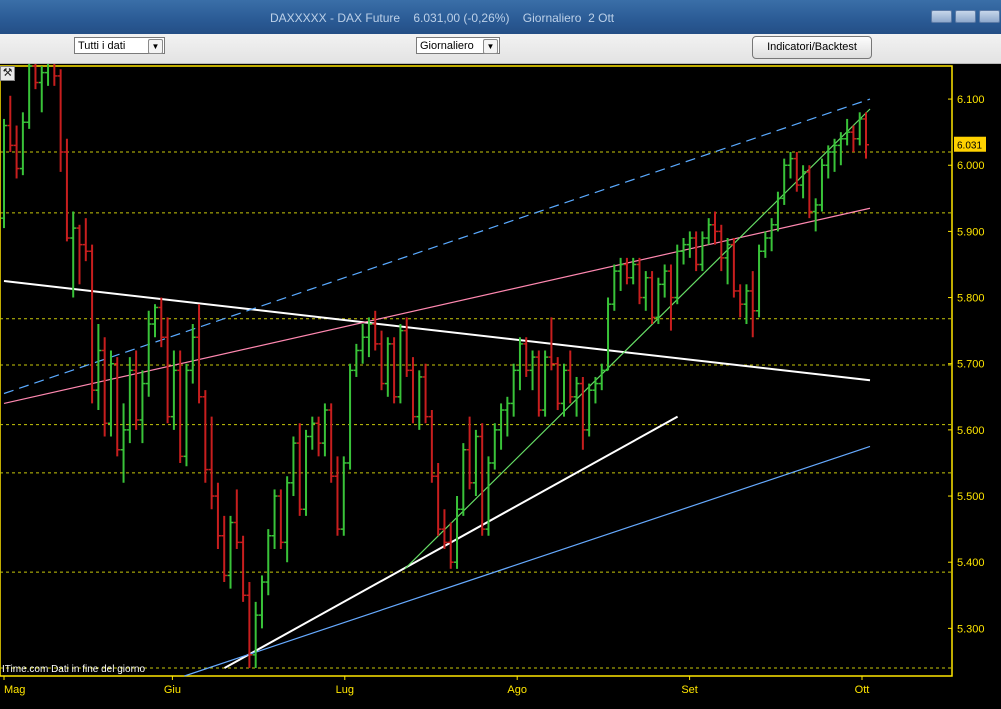  What do you see at coordinates (941, 16) in the screenshot?
I see `minimize-button` at bounding box center [941, 16].